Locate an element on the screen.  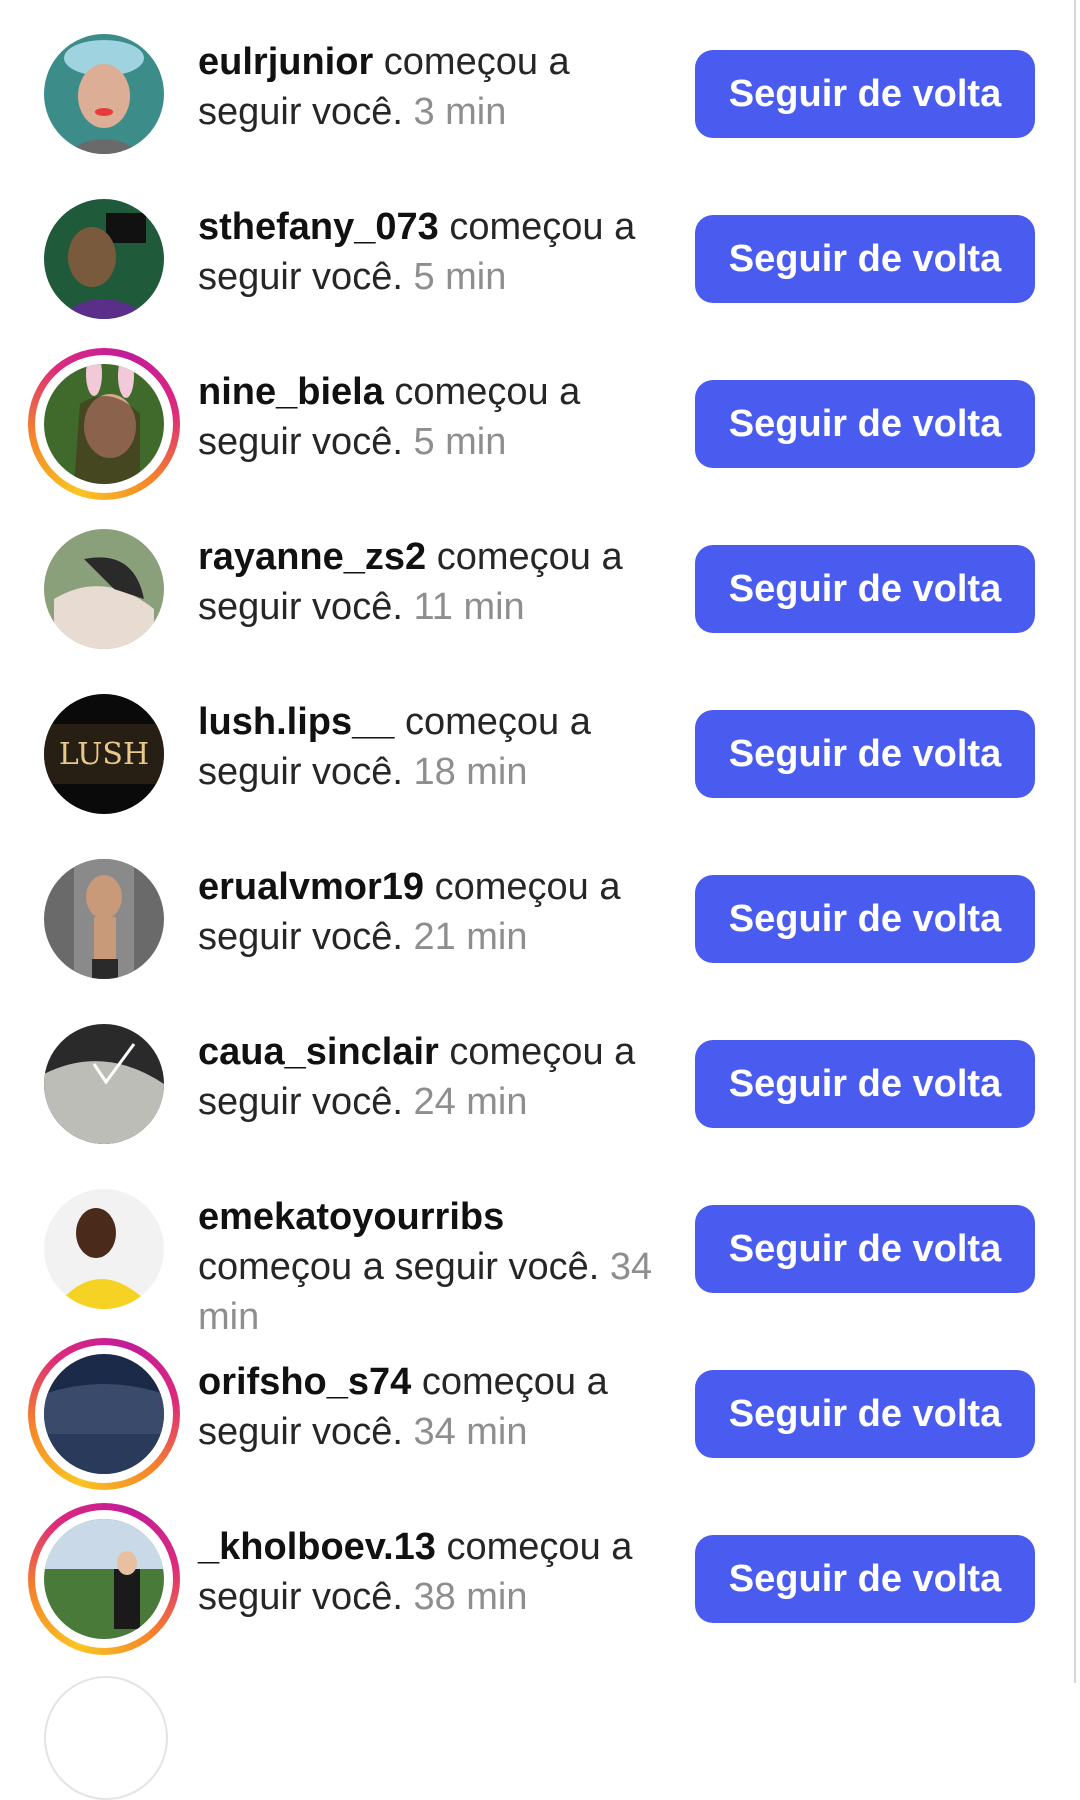
timestamp: 11 min is located at coordinates (463, 607).